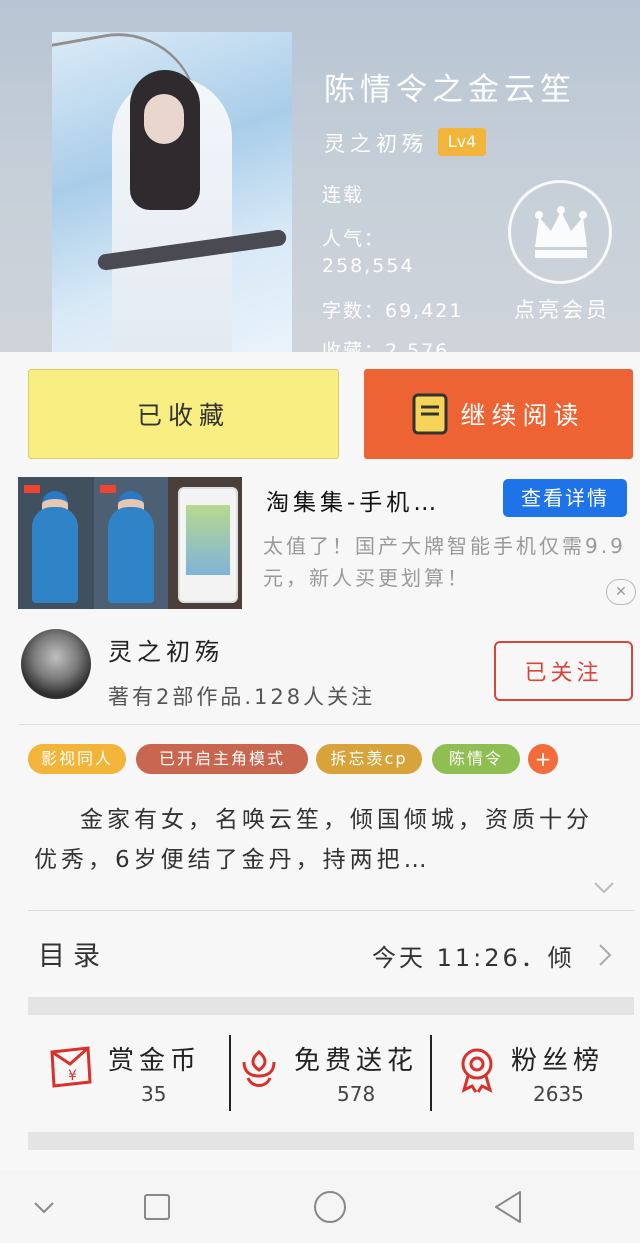 This screenshot has width=640, height=1243. Describe the element at coordinates (356, 1058) in the screenshot. I see `send-flowers-label: 免费送花` at that location.